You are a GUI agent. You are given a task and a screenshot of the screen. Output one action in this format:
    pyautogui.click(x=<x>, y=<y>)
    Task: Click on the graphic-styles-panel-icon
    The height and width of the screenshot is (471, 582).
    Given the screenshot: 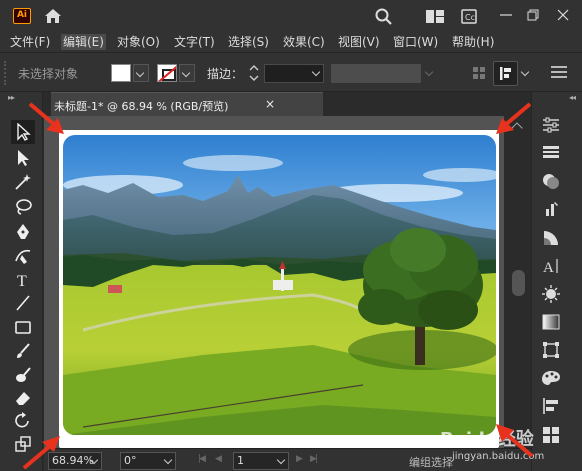 What is the action you would take?
    pyautogui.click(x=551, y=378)
    